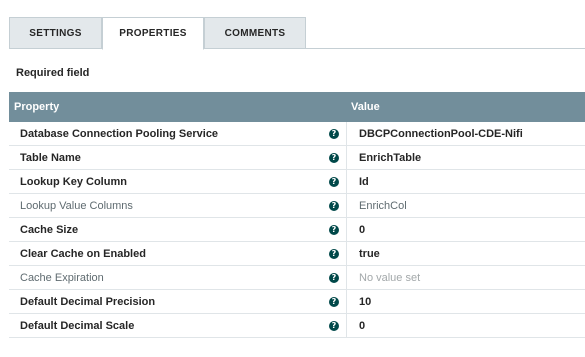 Image resolution: width=585 pixels, height=357 pixels. Describe the element at coordinates (77, 326) in the screenshot. I see `property-name: Default Decimal Scale` at that location.